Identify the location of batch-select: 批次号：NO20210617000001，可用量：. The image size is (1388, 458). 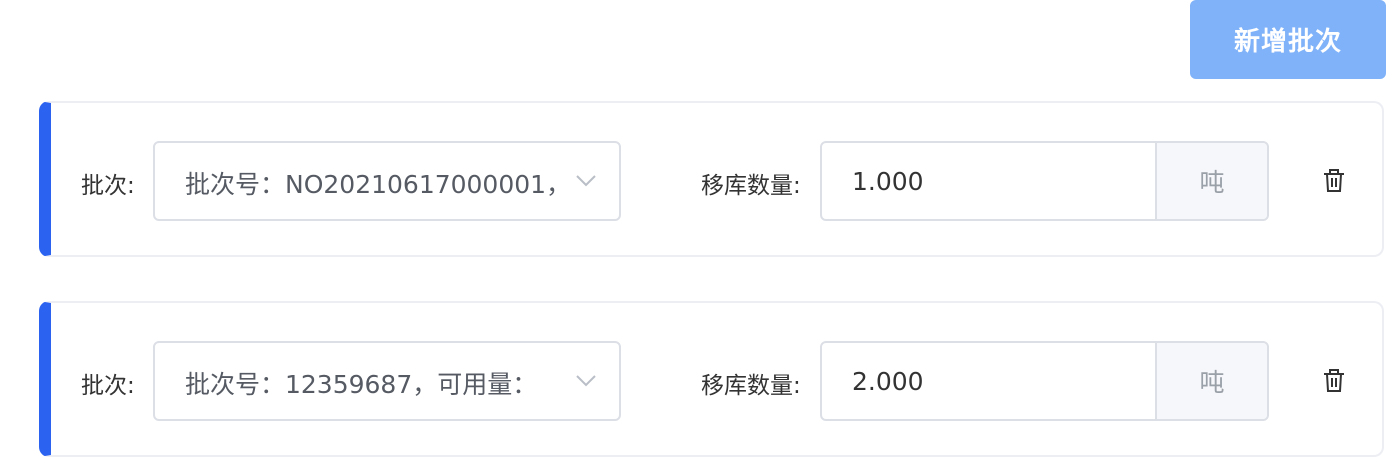
(387, 181).